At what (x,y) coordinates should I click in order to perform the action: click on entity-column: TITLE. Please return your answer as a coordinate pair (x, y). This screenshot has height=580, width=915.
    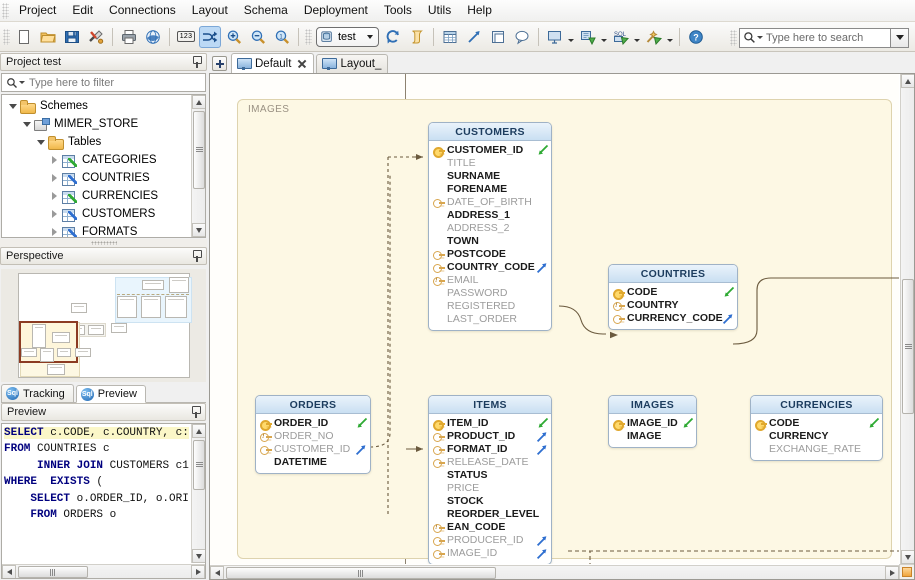
    Looking at the image, I should click on (489, 163).